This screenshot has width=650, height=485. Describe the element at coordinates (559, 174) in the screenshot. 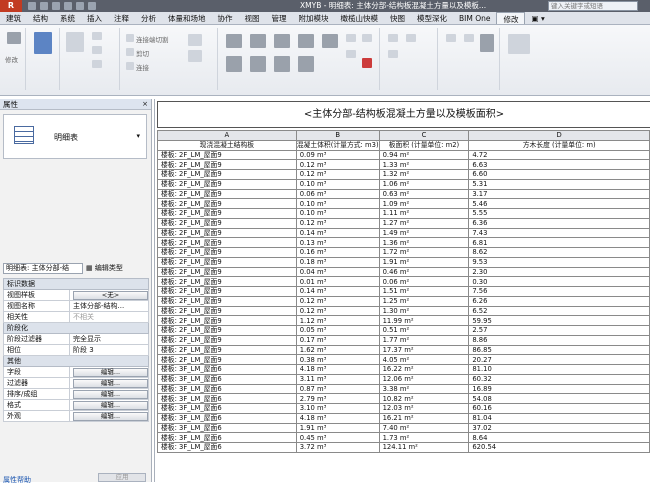

I see `table-cell: 6.60` at that location.